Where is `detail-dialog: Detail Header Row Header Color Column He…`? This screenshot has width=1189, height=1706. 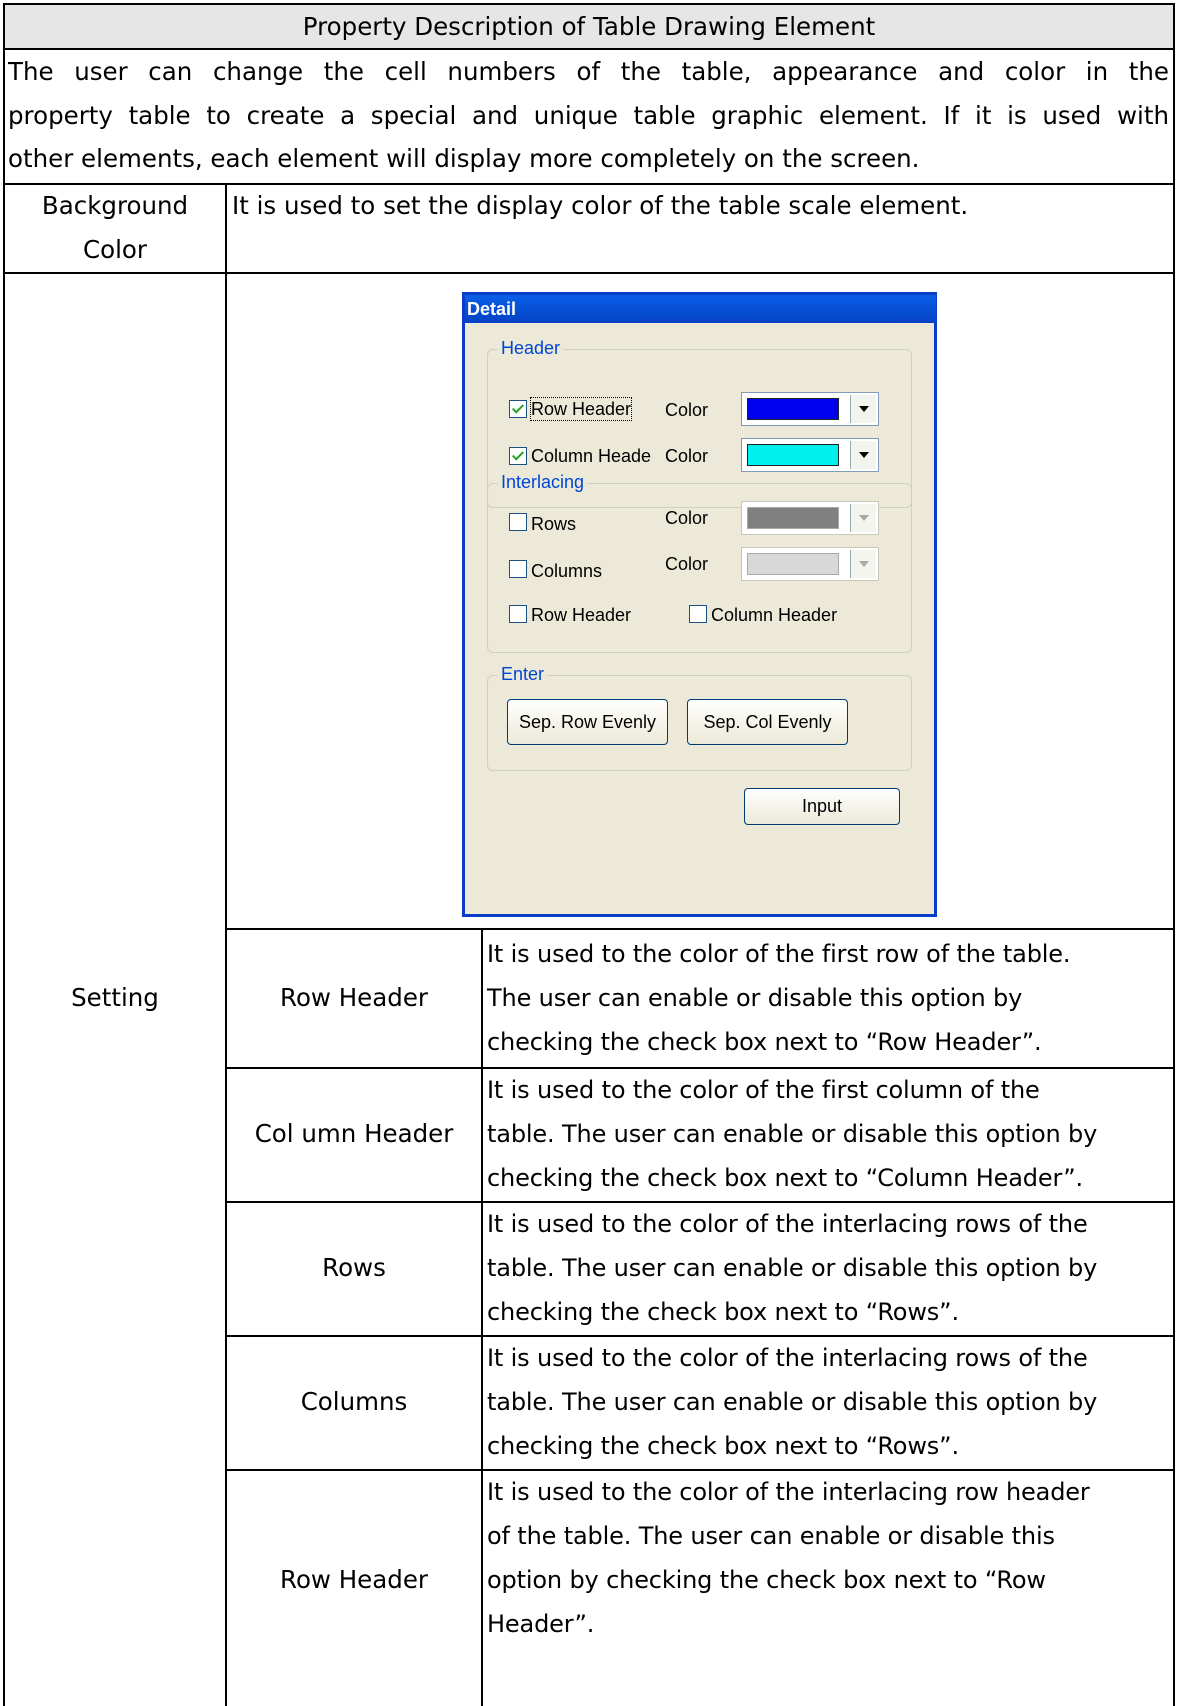 detail-dialog: Detail Header Row Header Color Column He… is located at coordinates (699, 604).